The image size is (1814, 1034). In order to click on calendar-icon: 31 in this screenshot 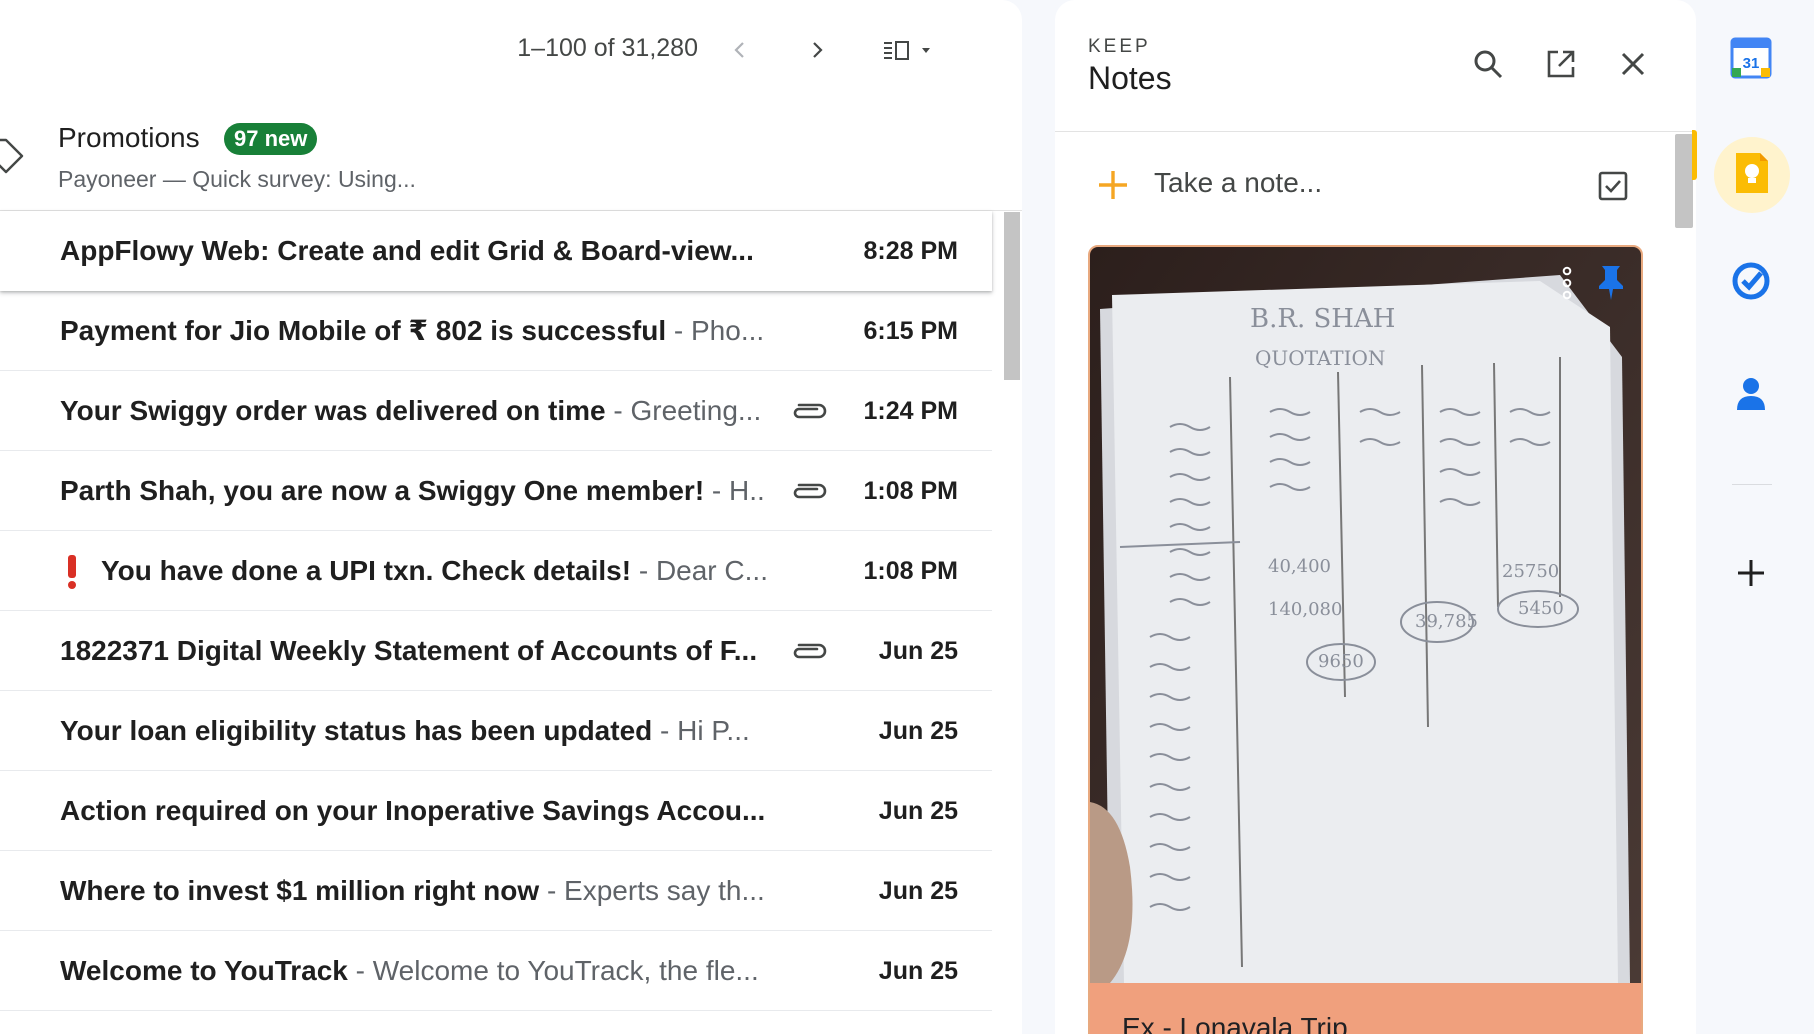, I will do `click(1751, 60)`.